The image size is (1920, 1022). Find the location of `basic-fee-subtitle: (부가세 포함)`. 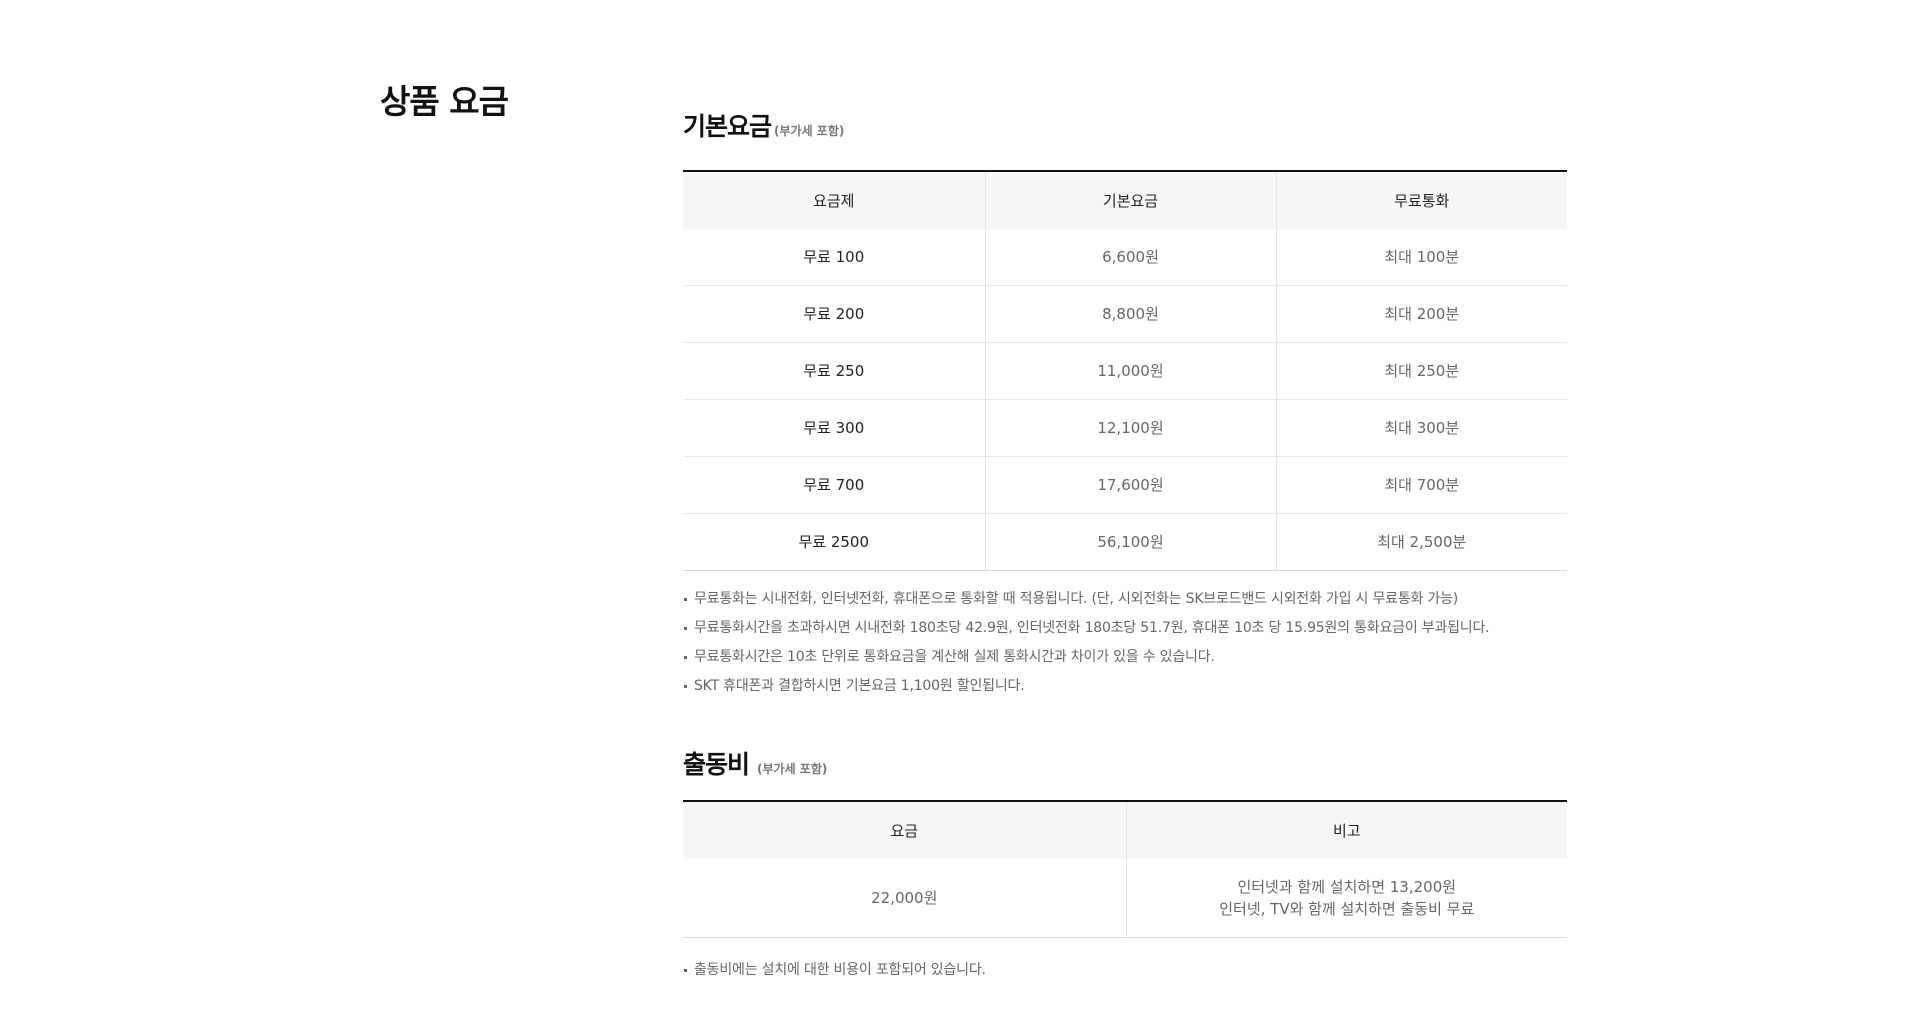

basic-fee-subtitle: (부가세 포함) is located at coordinates (809, 131).